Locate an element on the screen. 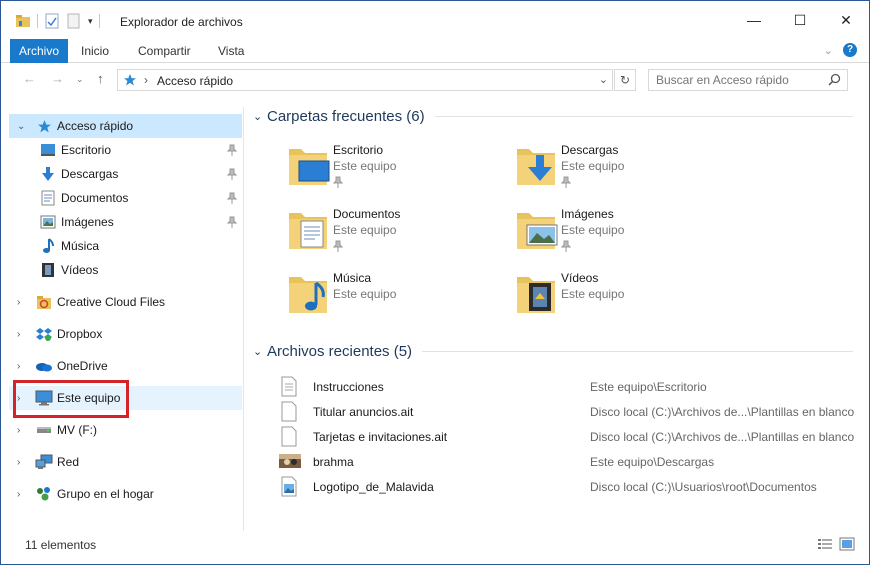 This screenshot has width=870, height=565. folder-tile-escritorio: Escritorio Este equipo is located at coordinates (397, 169).